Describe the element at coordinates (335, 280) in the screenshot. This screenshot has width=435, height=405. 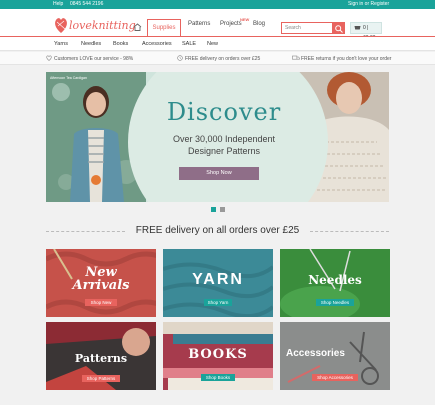
I see `tile-needles-title: Needles` at that location.